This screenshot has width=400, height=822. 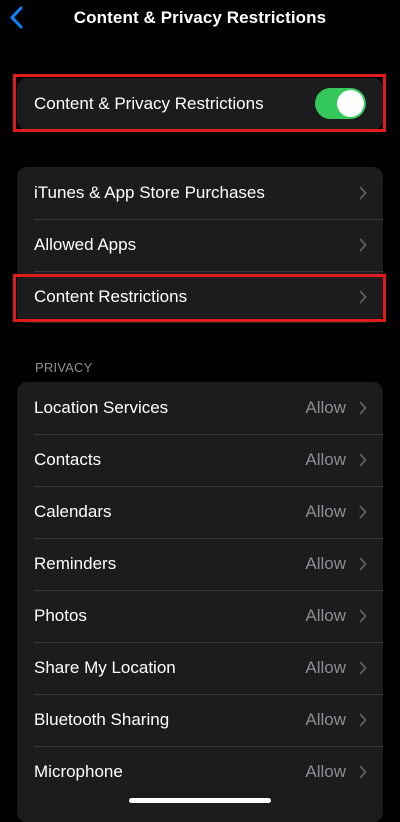 I want to click on page-title: Content & Privacy Restrictions, so click(x=200, y=17).